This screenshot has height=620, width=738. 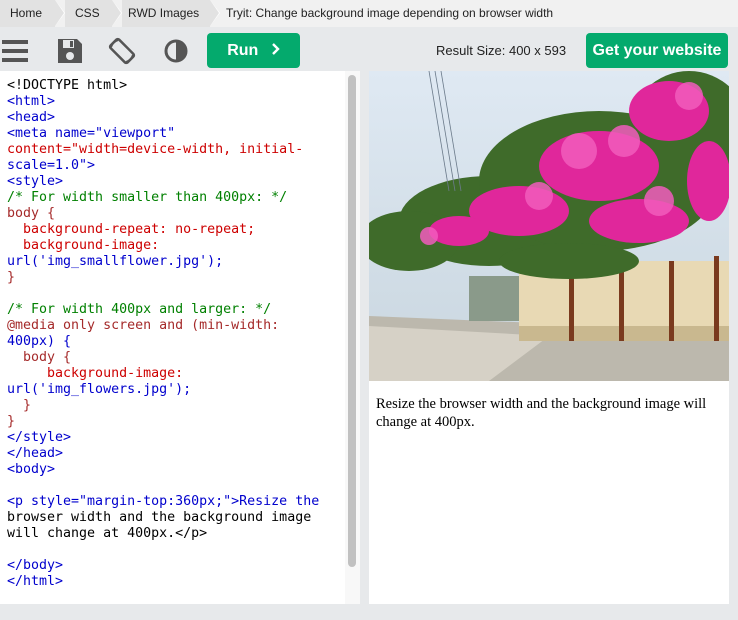 I want to click on breadcrumb-home: Home, so click(x=27, y=13).